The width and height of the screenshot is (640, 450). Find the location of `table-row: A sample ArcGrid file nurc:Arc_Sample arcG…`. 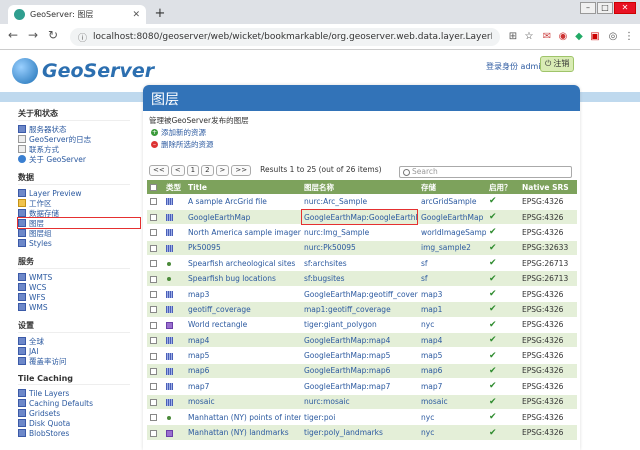

table-row: A sample ArcGrid file nurc:Arc_Sample arcG… is located at coordinates (362, 202).